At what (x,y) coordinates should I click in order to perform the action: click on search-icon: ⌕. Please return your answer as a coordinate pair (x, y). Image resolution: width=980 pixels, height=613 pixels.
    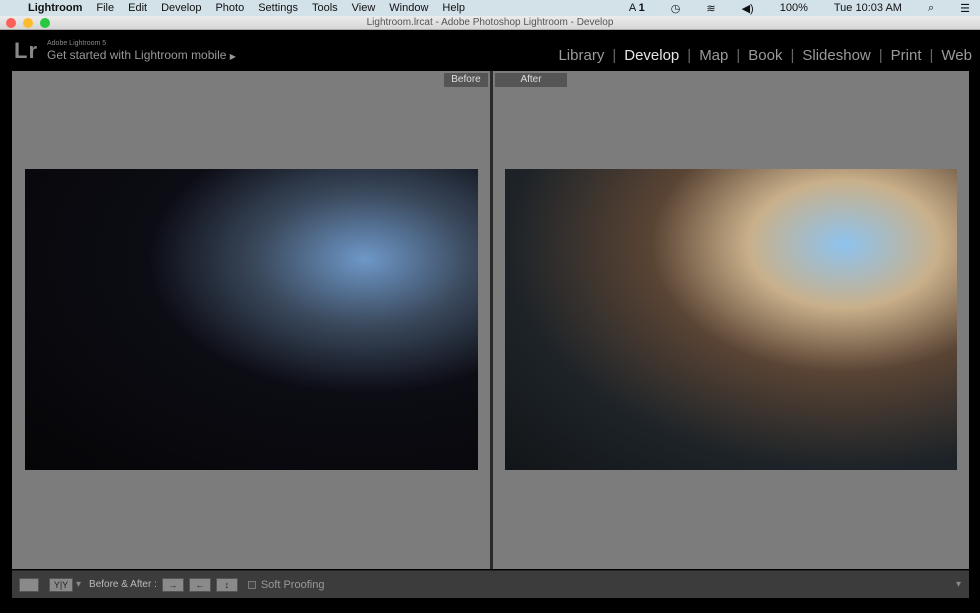
    Looking at the image, I should click on (931, 8).